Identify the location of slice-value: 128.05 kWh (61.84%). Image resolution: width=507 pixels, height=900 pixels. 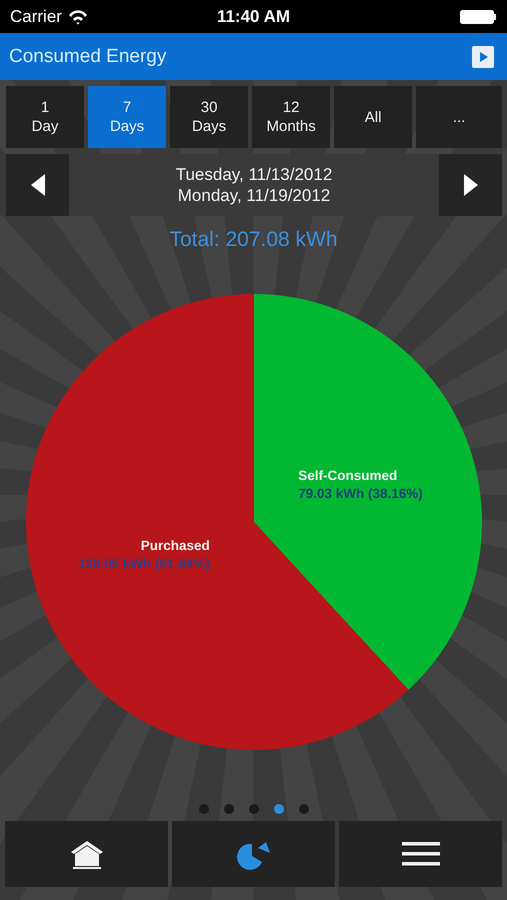
(144, 563).